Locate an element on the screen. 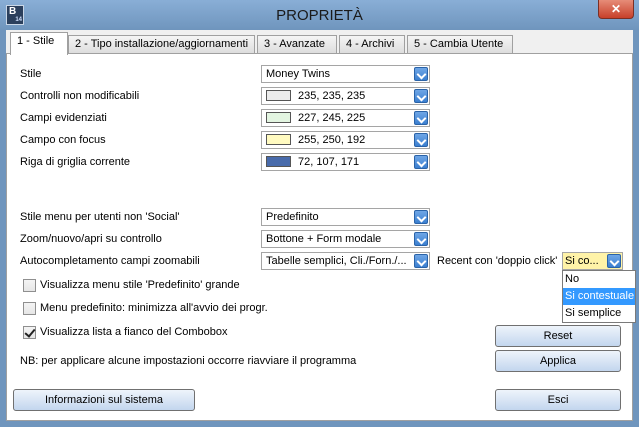  dropdown-option-si-contestuale: Si contestuale is located at coordinates (599, 296).